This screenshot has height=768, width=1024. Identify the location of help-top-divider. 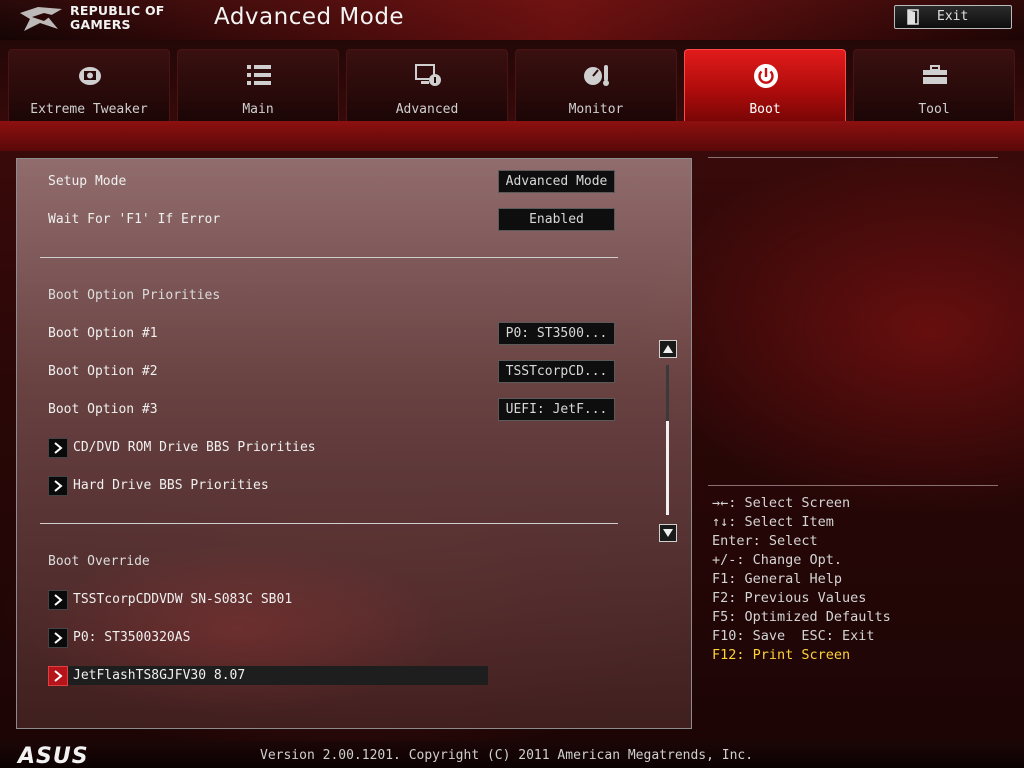
(853, 157).